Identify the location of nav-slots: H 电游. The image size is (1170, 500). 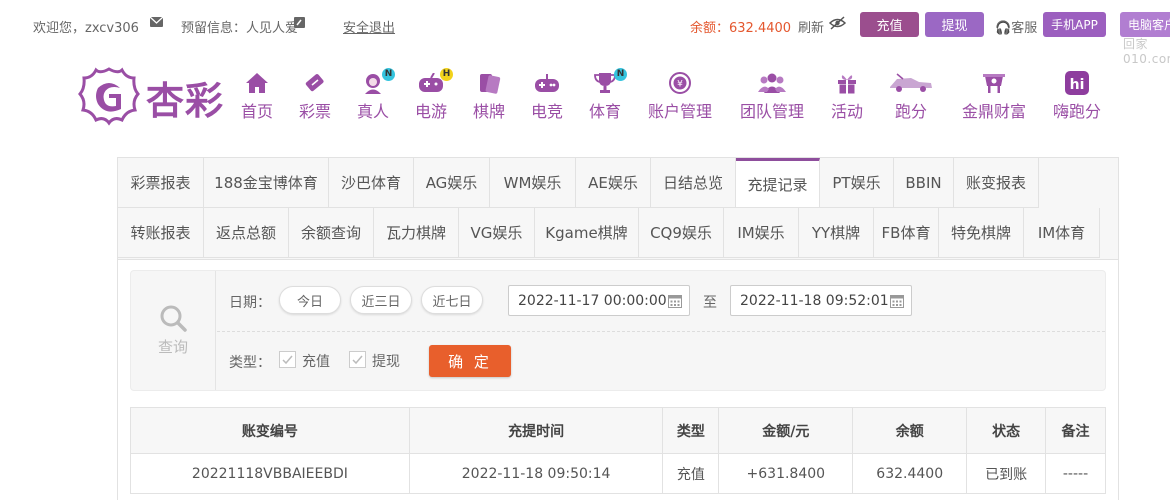
(432, 95).